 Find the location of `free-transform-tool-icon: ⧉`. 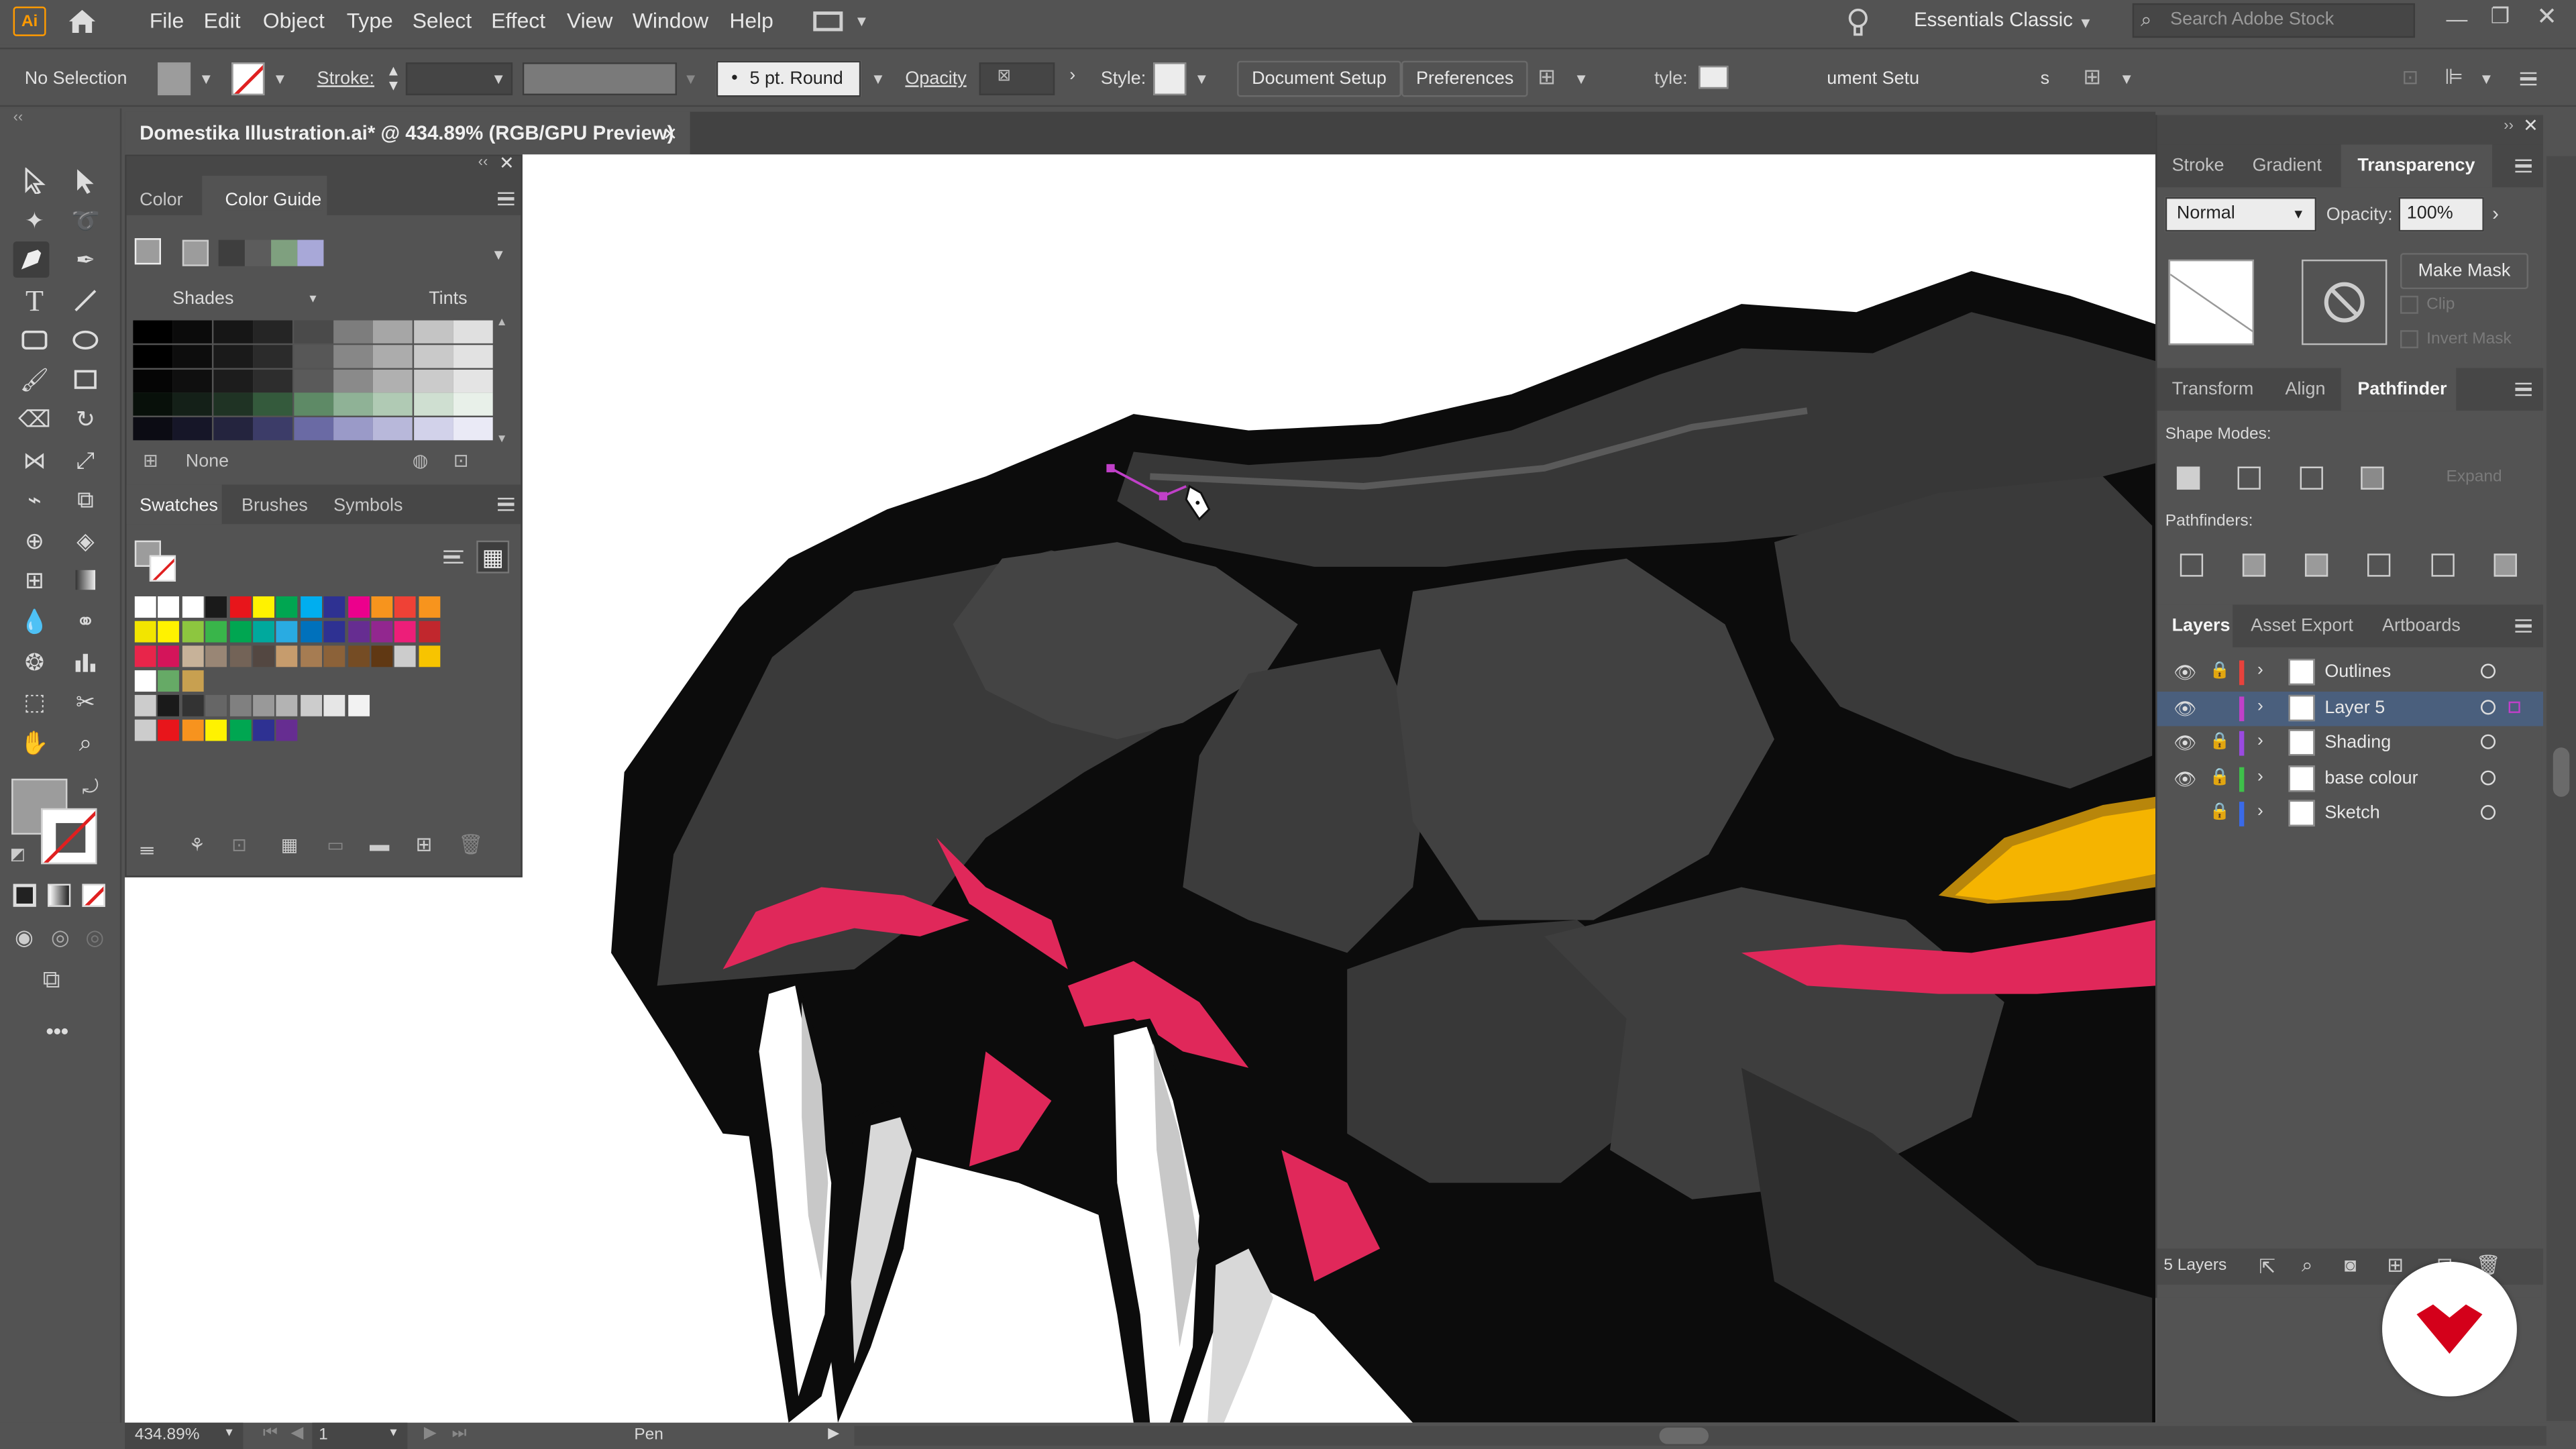

free-transform-tool-icon: ⧉ is located at coordinates (85, 500).